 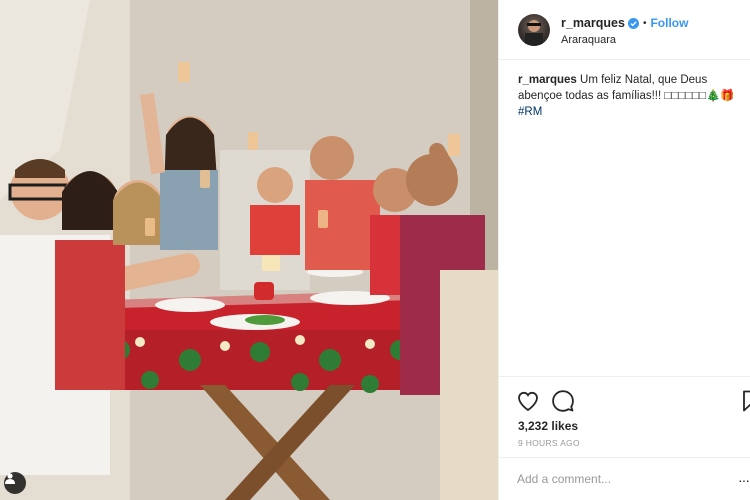 What do you see at coordinates (549, 443) in the screenshot?
I see `post-timestamp: 9 HOURS AGO` at bounding box center [549, 443].